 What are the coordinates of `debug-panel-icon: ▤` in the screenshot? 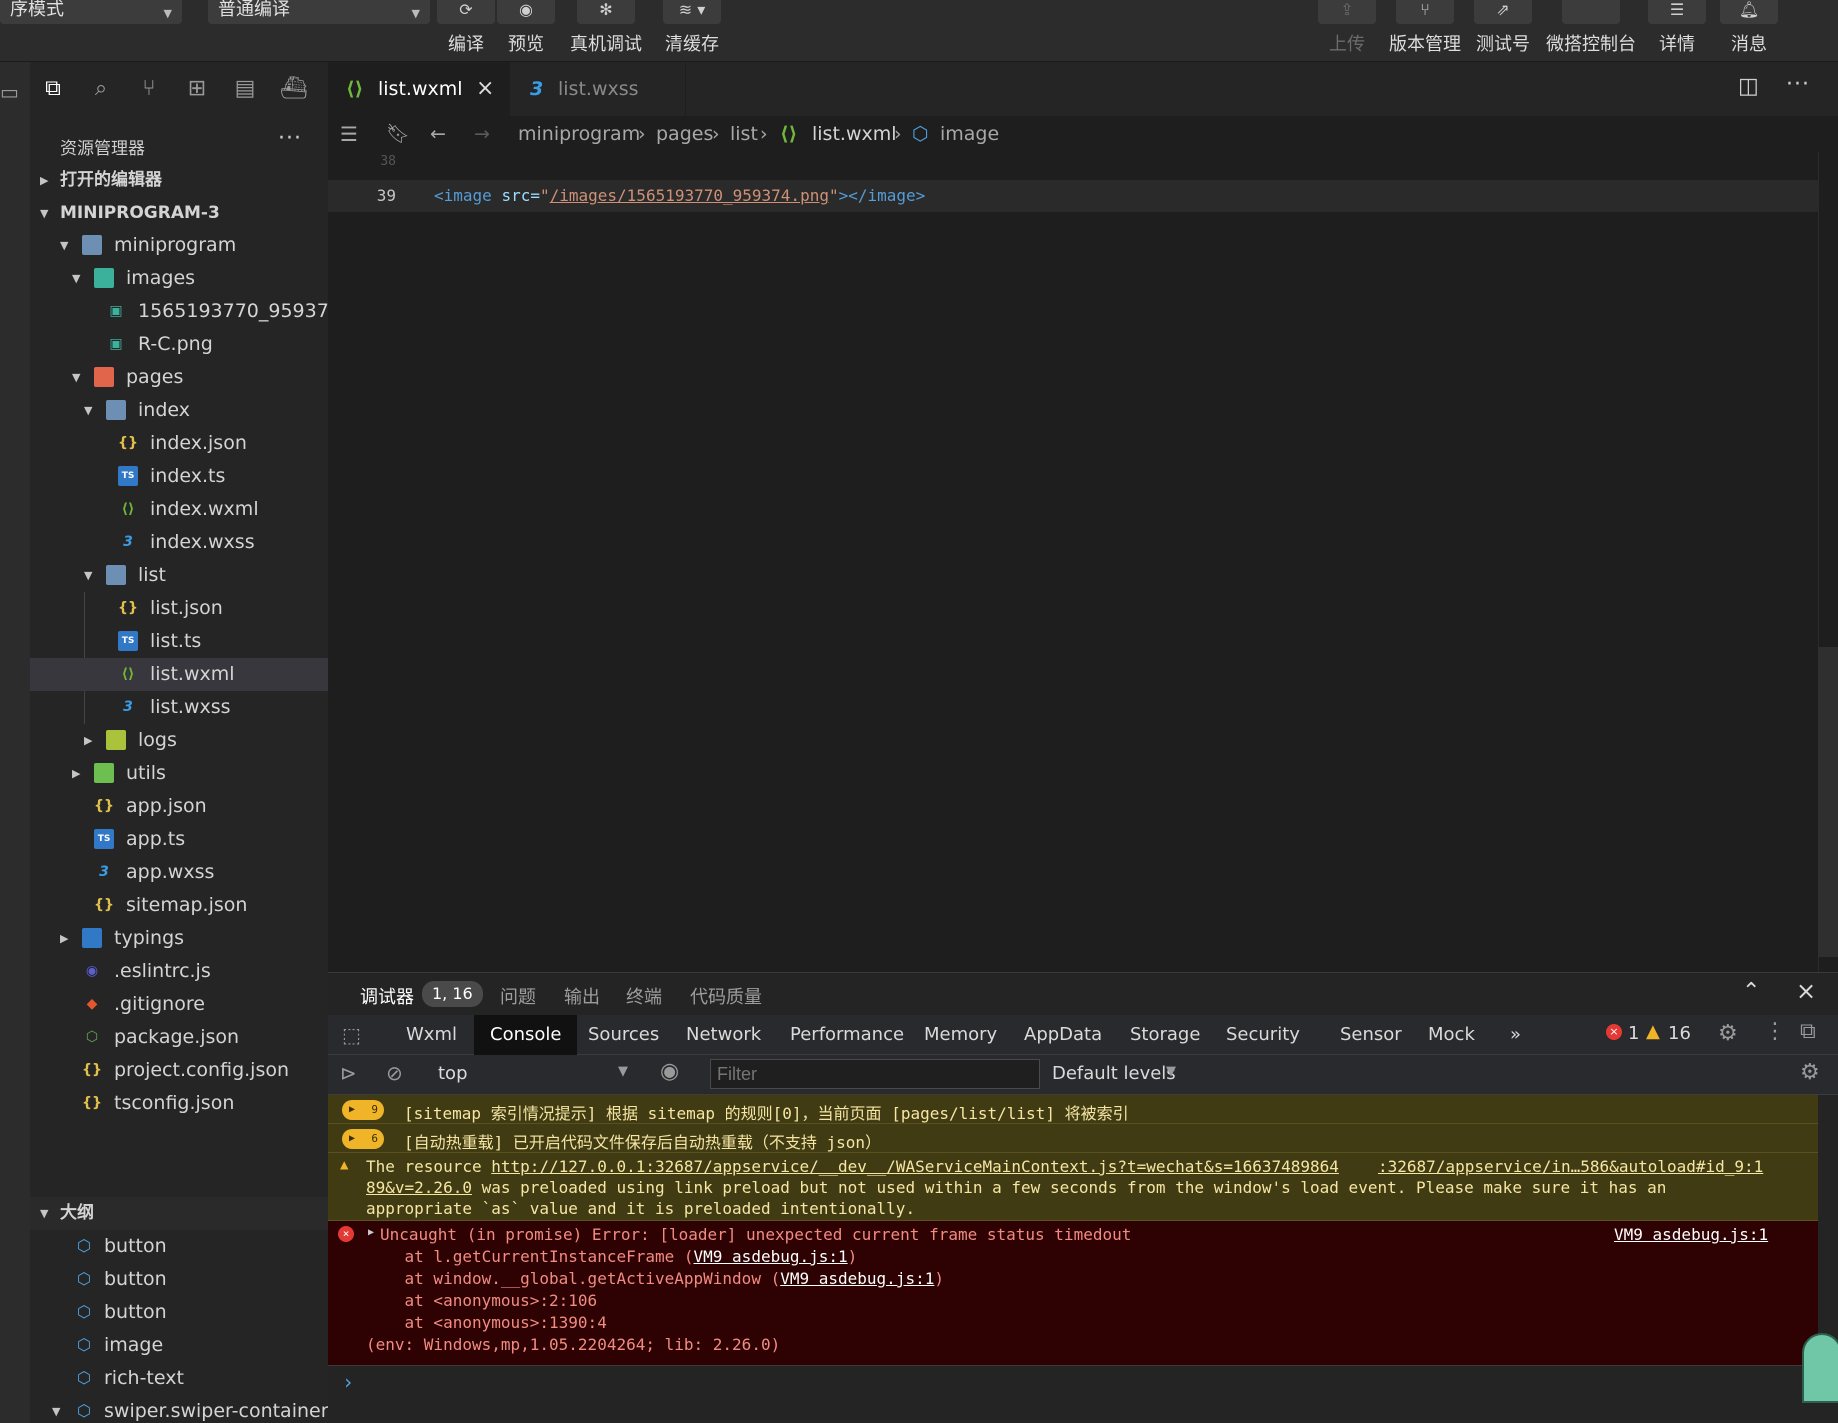 It's located at (245, 89).